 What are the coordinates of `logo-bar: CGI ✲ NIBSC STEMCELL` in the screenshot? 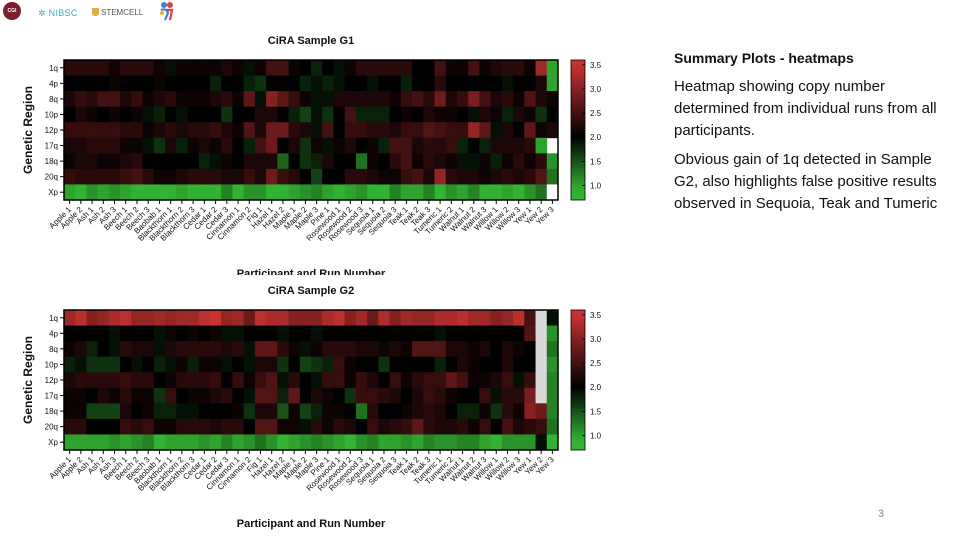 It's located at (100, 13).